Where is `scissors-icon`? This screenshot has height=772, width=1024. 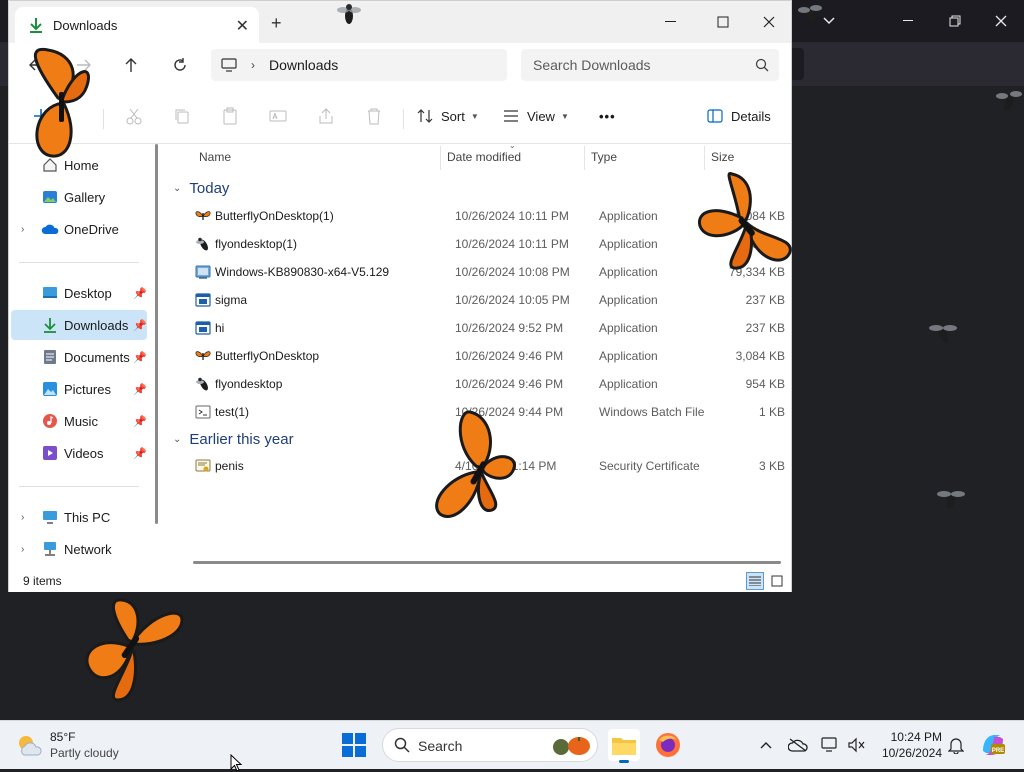
scissors-icon is located at coordinates (134, 116).